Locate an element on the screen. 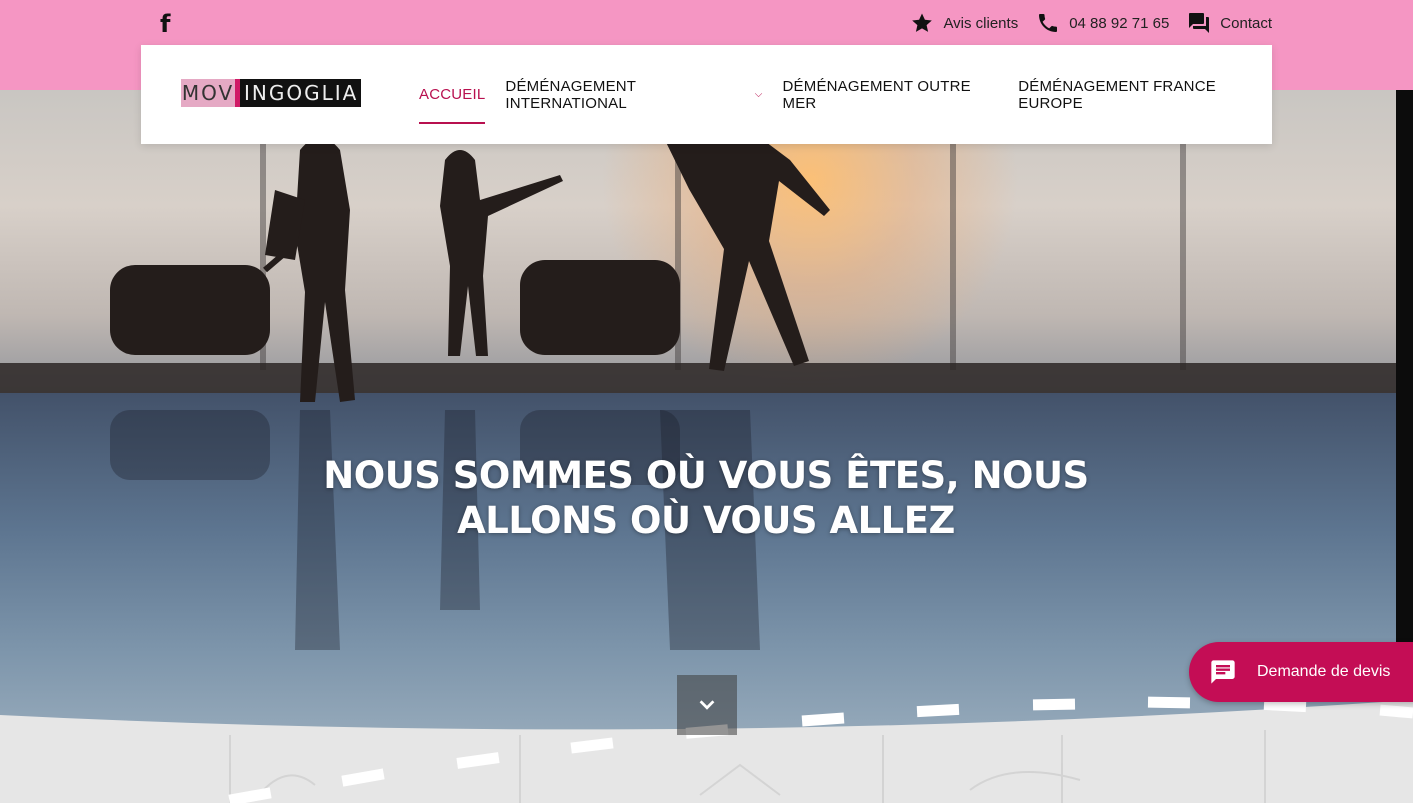  logo-text-part2: INGOGLIA is located at coordinates (301, 93).